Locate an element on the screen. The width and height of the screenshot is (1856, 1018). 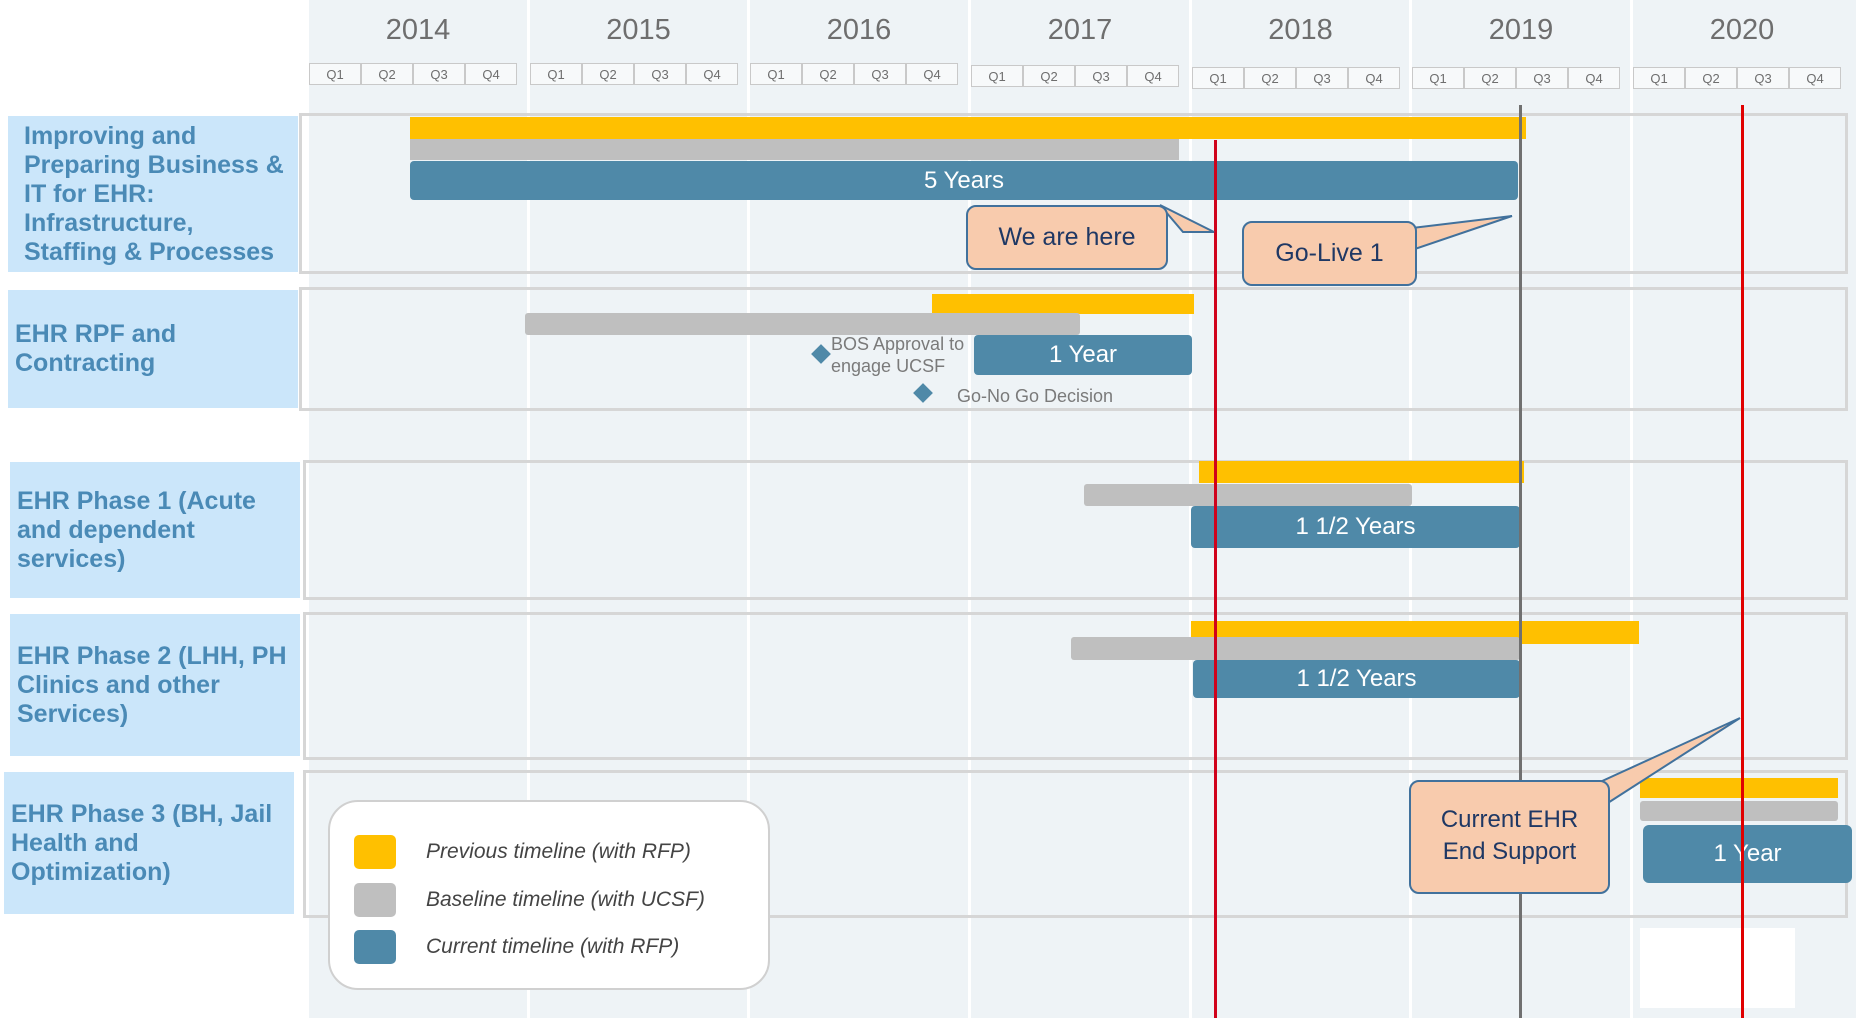
legend-swatch-previous is located at coordinates (375, 852).